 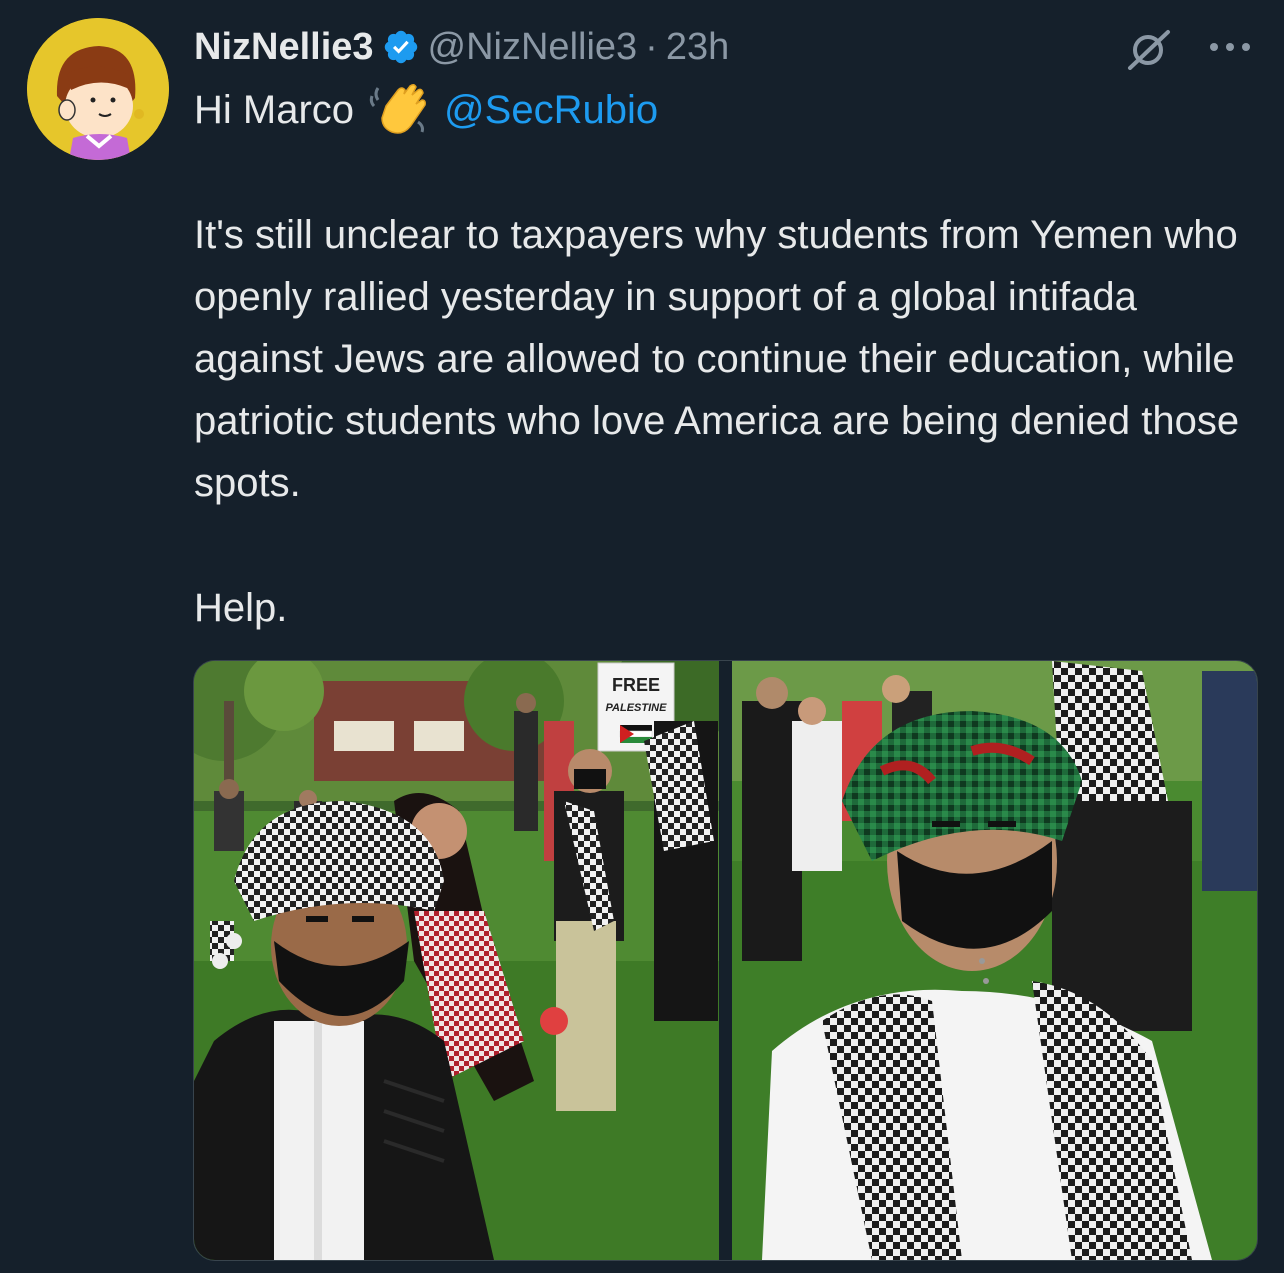 I want to click on user-handle: @NizNellie3, so click(x=533, y=47).